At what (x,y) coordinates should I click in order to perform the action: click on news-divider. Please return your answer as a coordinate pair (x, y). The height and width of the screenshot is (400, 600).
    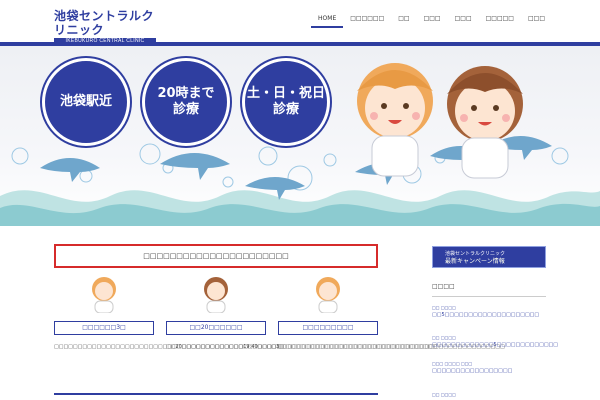
    Looking at the image, I should click on (489, 296).